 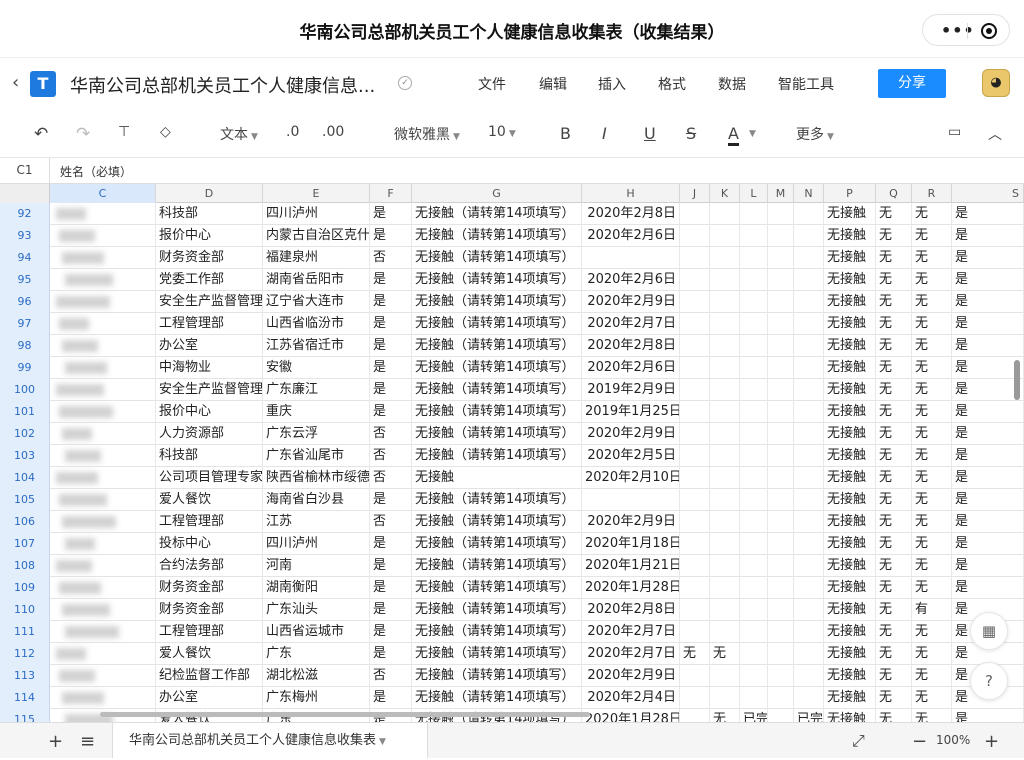 What do you see at coordinates (995, 134) in the screenshot?
I see `collapse-toolbar-icon: ︿` at bounding box center [995, 134].